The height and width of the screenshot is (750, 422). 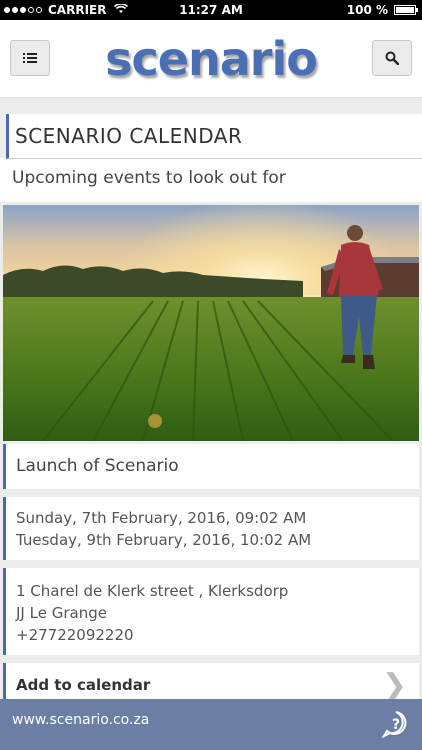 I want to click on search-button, so click(x=392, y=58).